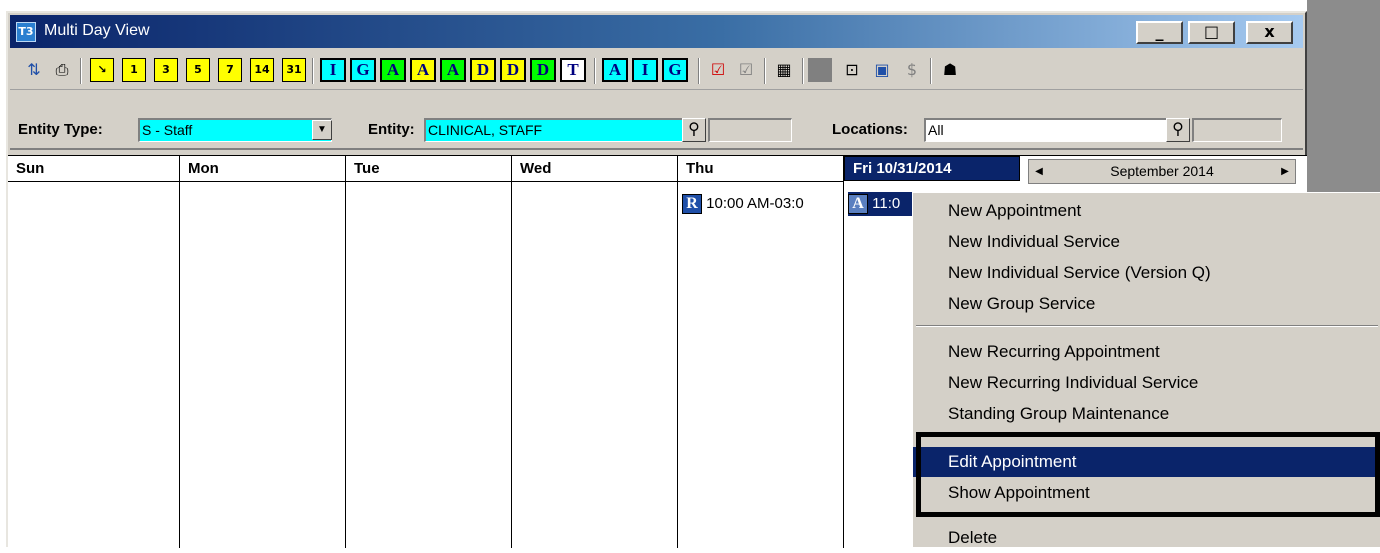 Image resolution: width=1380 pixels, height=553 pixels. What do you see at coordinates (760, 169) in the screenshot?
I see `day-header: Thu` at bounding box center [760, 169].